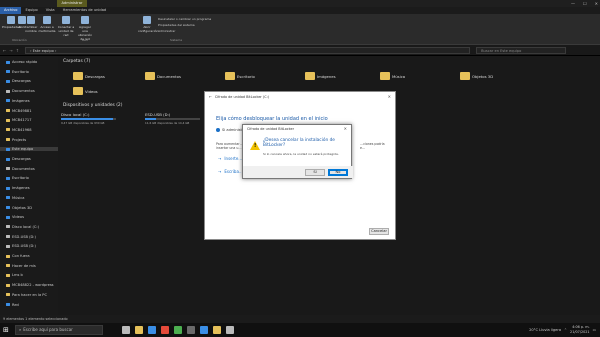 The height and width of the screenshot is (337, 600). I want to click on tab-archivo: Archivo, so click(11, 10).